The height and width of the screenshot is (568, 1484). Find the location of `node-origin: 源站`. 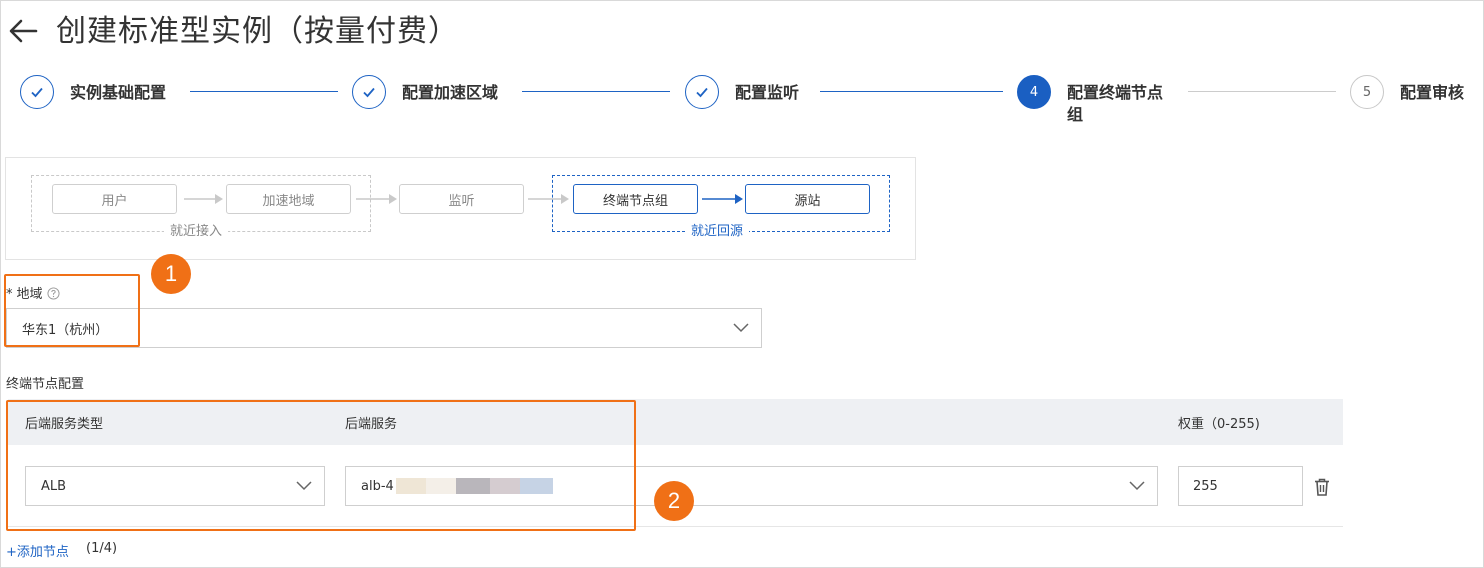

node-origin: 源站 is located at coordinates (807, 199).